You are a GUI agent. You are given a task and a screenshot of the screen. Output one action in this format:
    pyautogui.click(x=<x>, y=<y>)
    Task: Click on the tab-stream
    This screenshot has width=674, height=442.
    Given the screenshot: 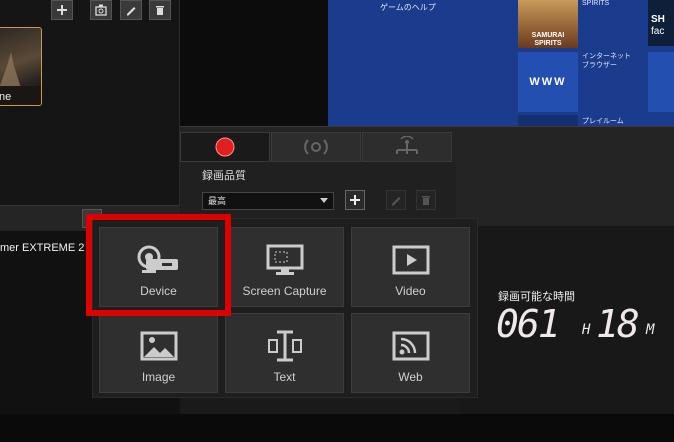 What is the action you would take?
    pyautogui.click(x=316, y=147)
    